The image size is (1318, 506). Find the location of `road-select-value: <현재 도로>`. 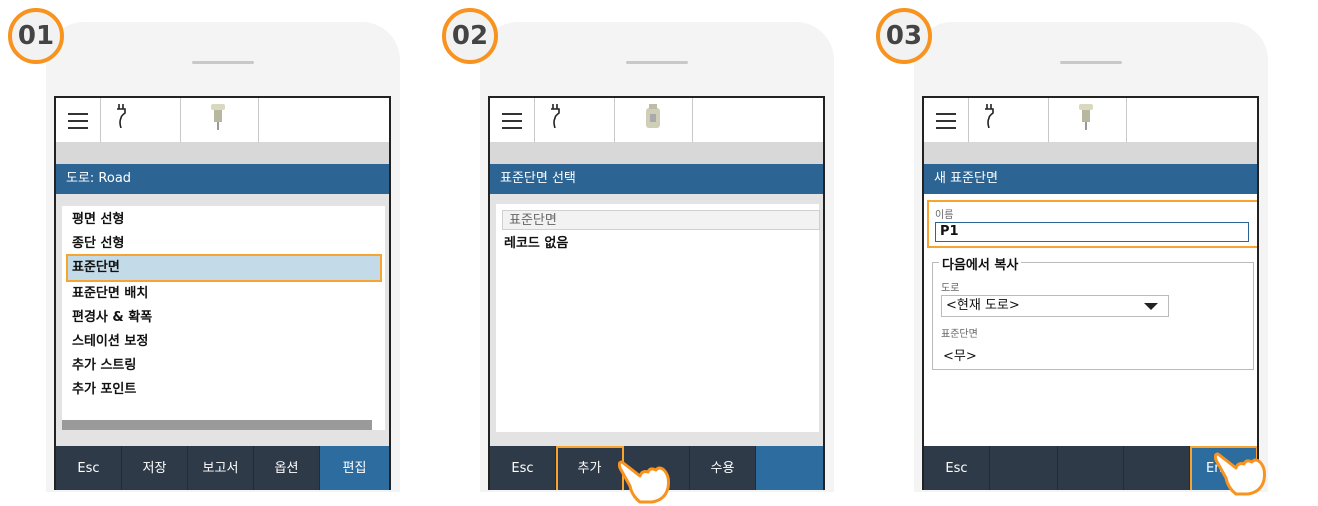

road-select-value: <현재 도로> is located at coordinates (983, 305).